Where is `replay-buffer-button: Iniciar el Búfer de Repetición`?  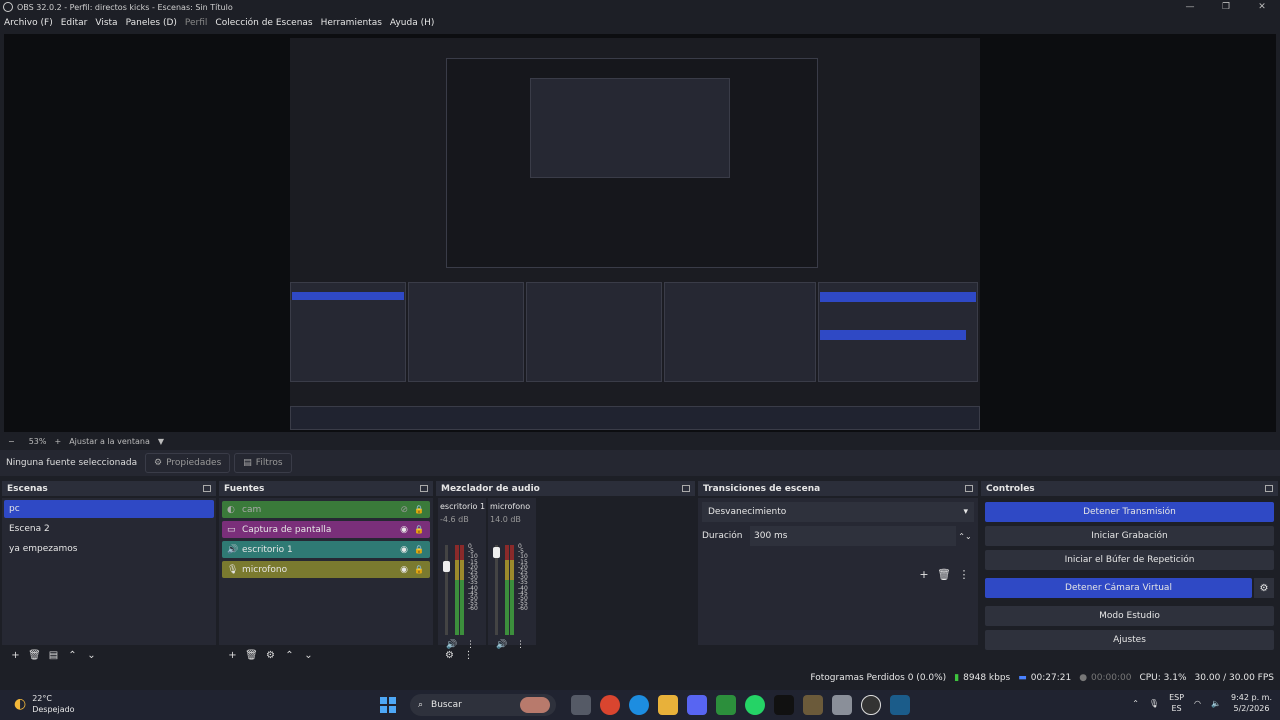
replay-buffer-button: Iniciar el Búfer de Repetición is located at coordinates (1129, 560).